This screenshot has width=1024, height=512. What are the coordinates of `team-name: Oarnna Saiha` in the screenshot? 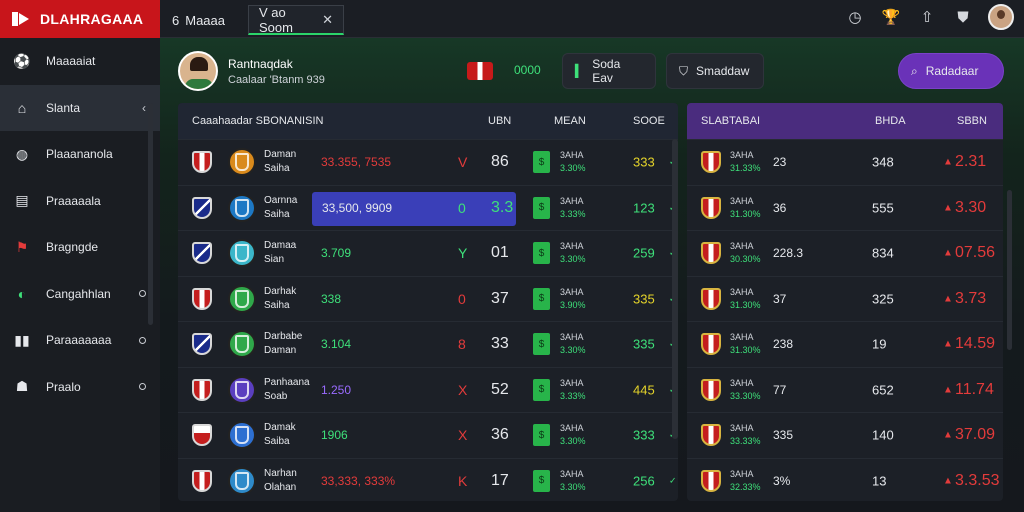 It's located at (280, 208).